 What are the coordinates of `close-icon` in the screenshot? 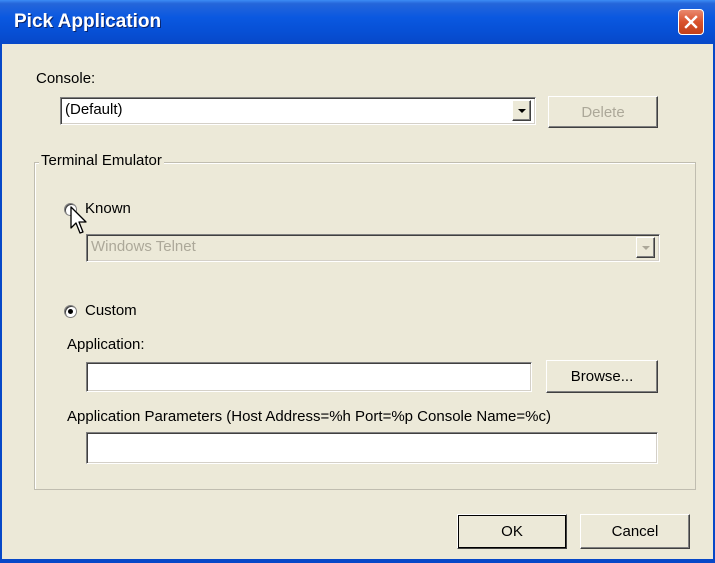 It's located at (691, 22).